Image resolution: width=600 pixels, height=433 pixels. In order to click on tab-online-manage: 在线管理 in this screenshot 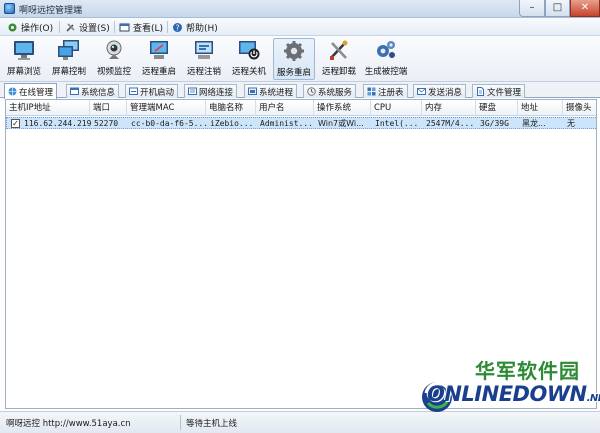, I will do `click(31, 91)`.